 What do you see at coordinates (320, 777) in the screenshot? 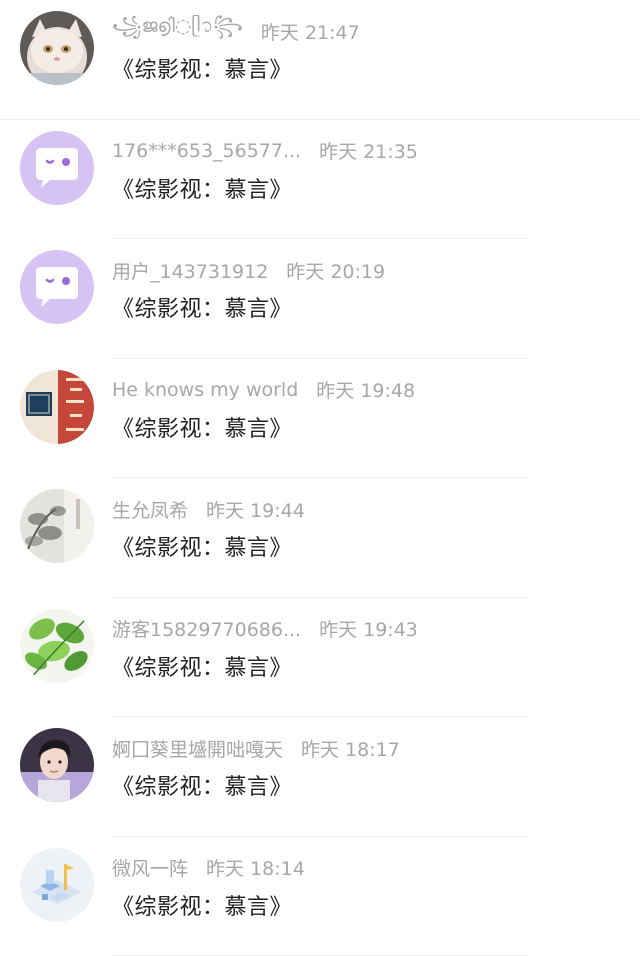
I see `list-item: 婀囗葵里墭開咄嘎天 昨天 18:17 《综影视：慕言》` at bounding box center [320, 777].